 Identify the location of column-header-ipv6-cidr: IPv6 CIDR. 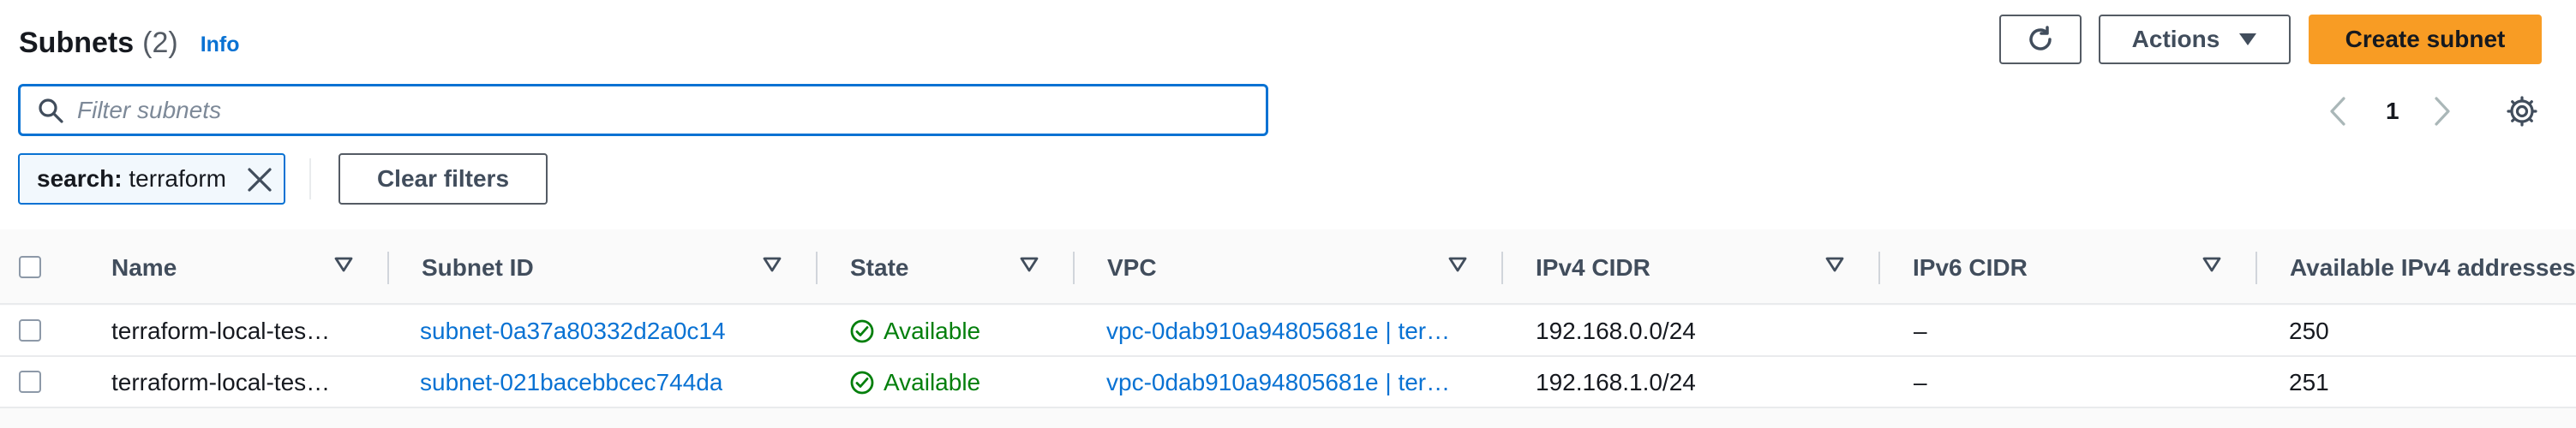
(1970, 268).